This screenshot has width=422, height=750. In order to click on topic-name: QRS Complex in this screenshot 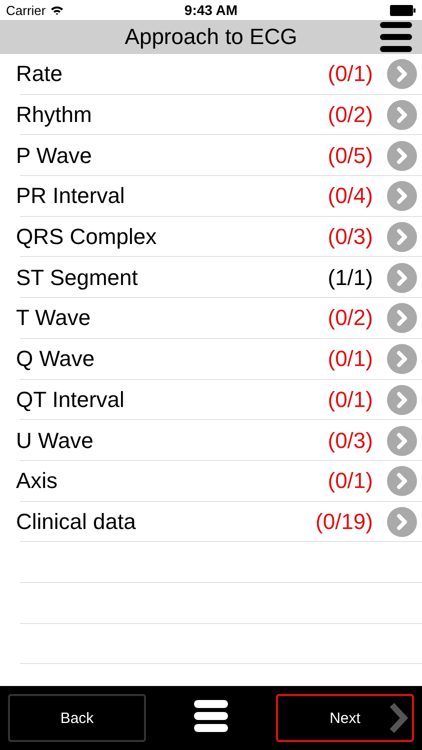, I will do `click(87, 237)`.